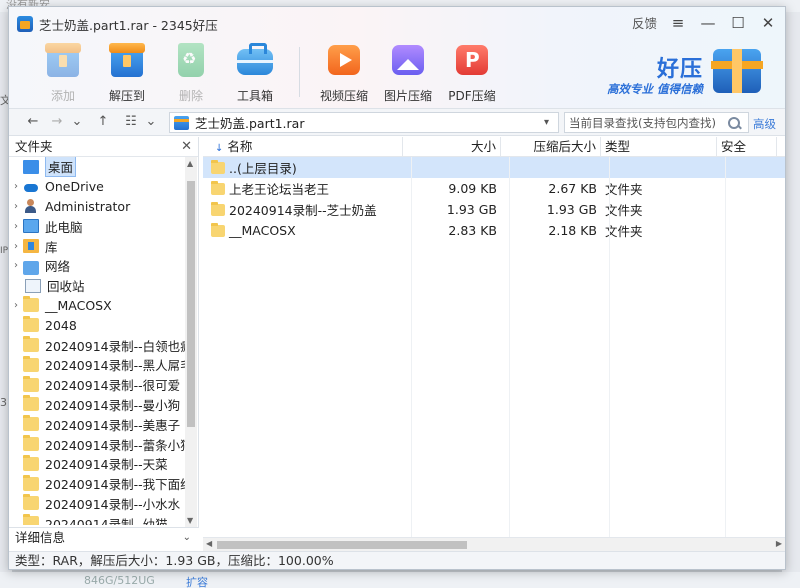  Describe the element at coordinates (299, 72) in the screenshot. I see `toolbar-divider` at that location.